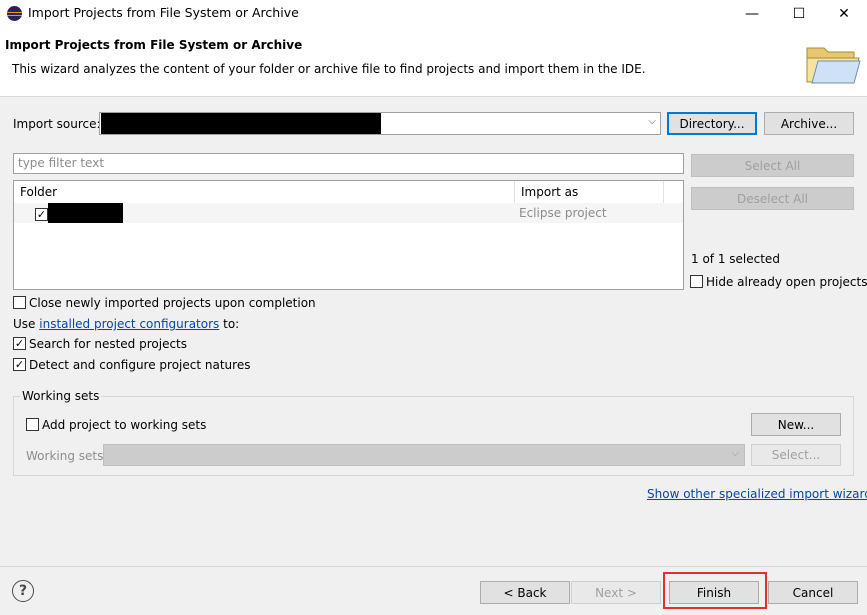 The height and width of the screenshot is (615, 867). I want to click on eclipse-icon, so click(14, 13).